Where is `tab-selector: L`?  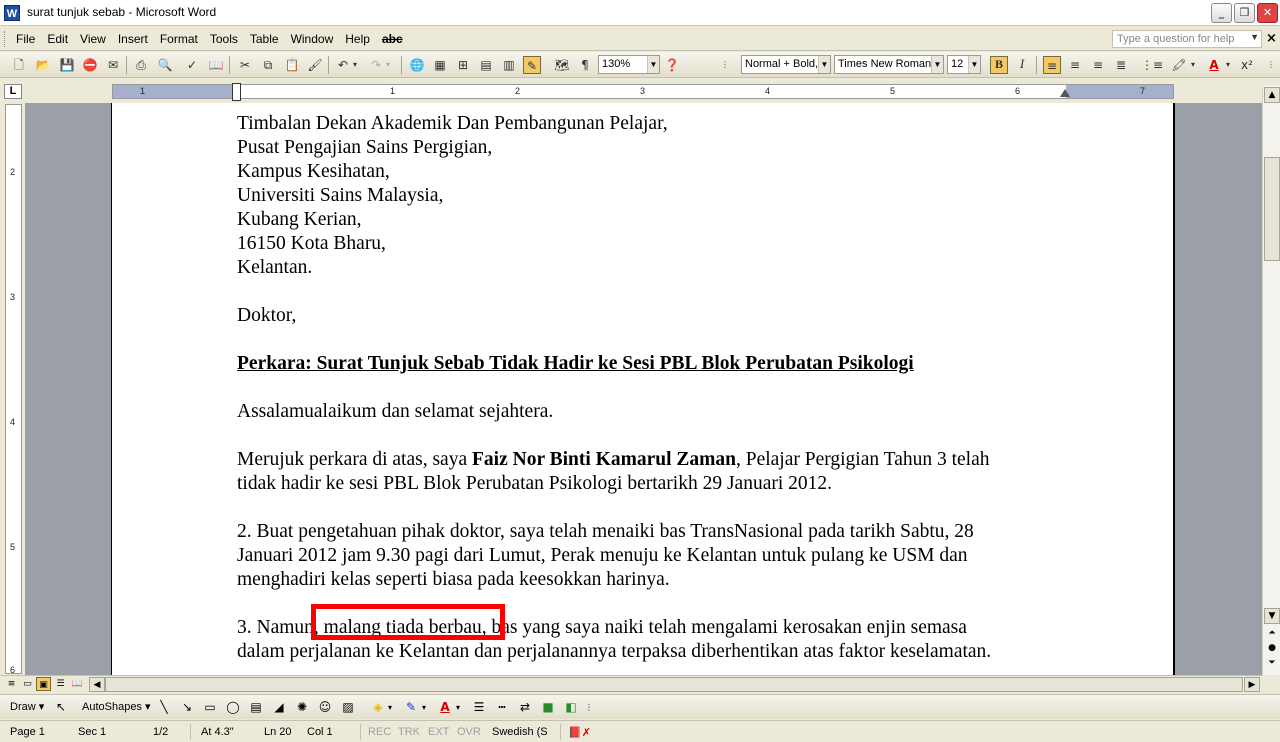
tab-selector: L is located at coordinates (13, 91).